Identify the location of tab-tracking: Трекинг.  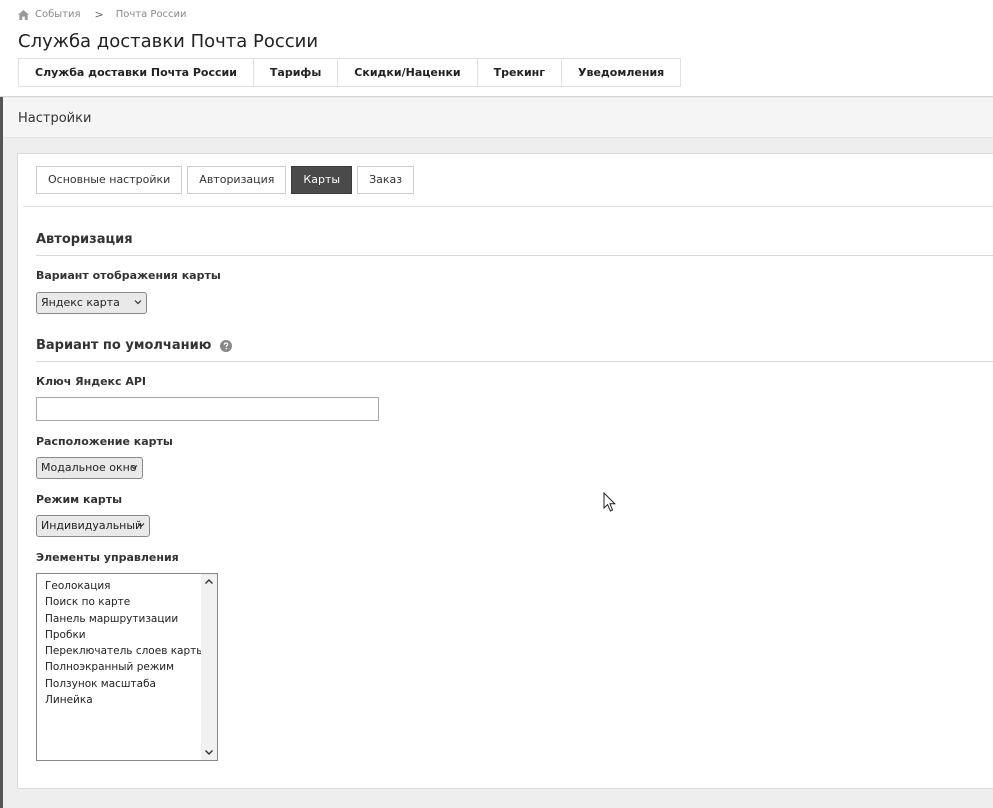
(520, 72).